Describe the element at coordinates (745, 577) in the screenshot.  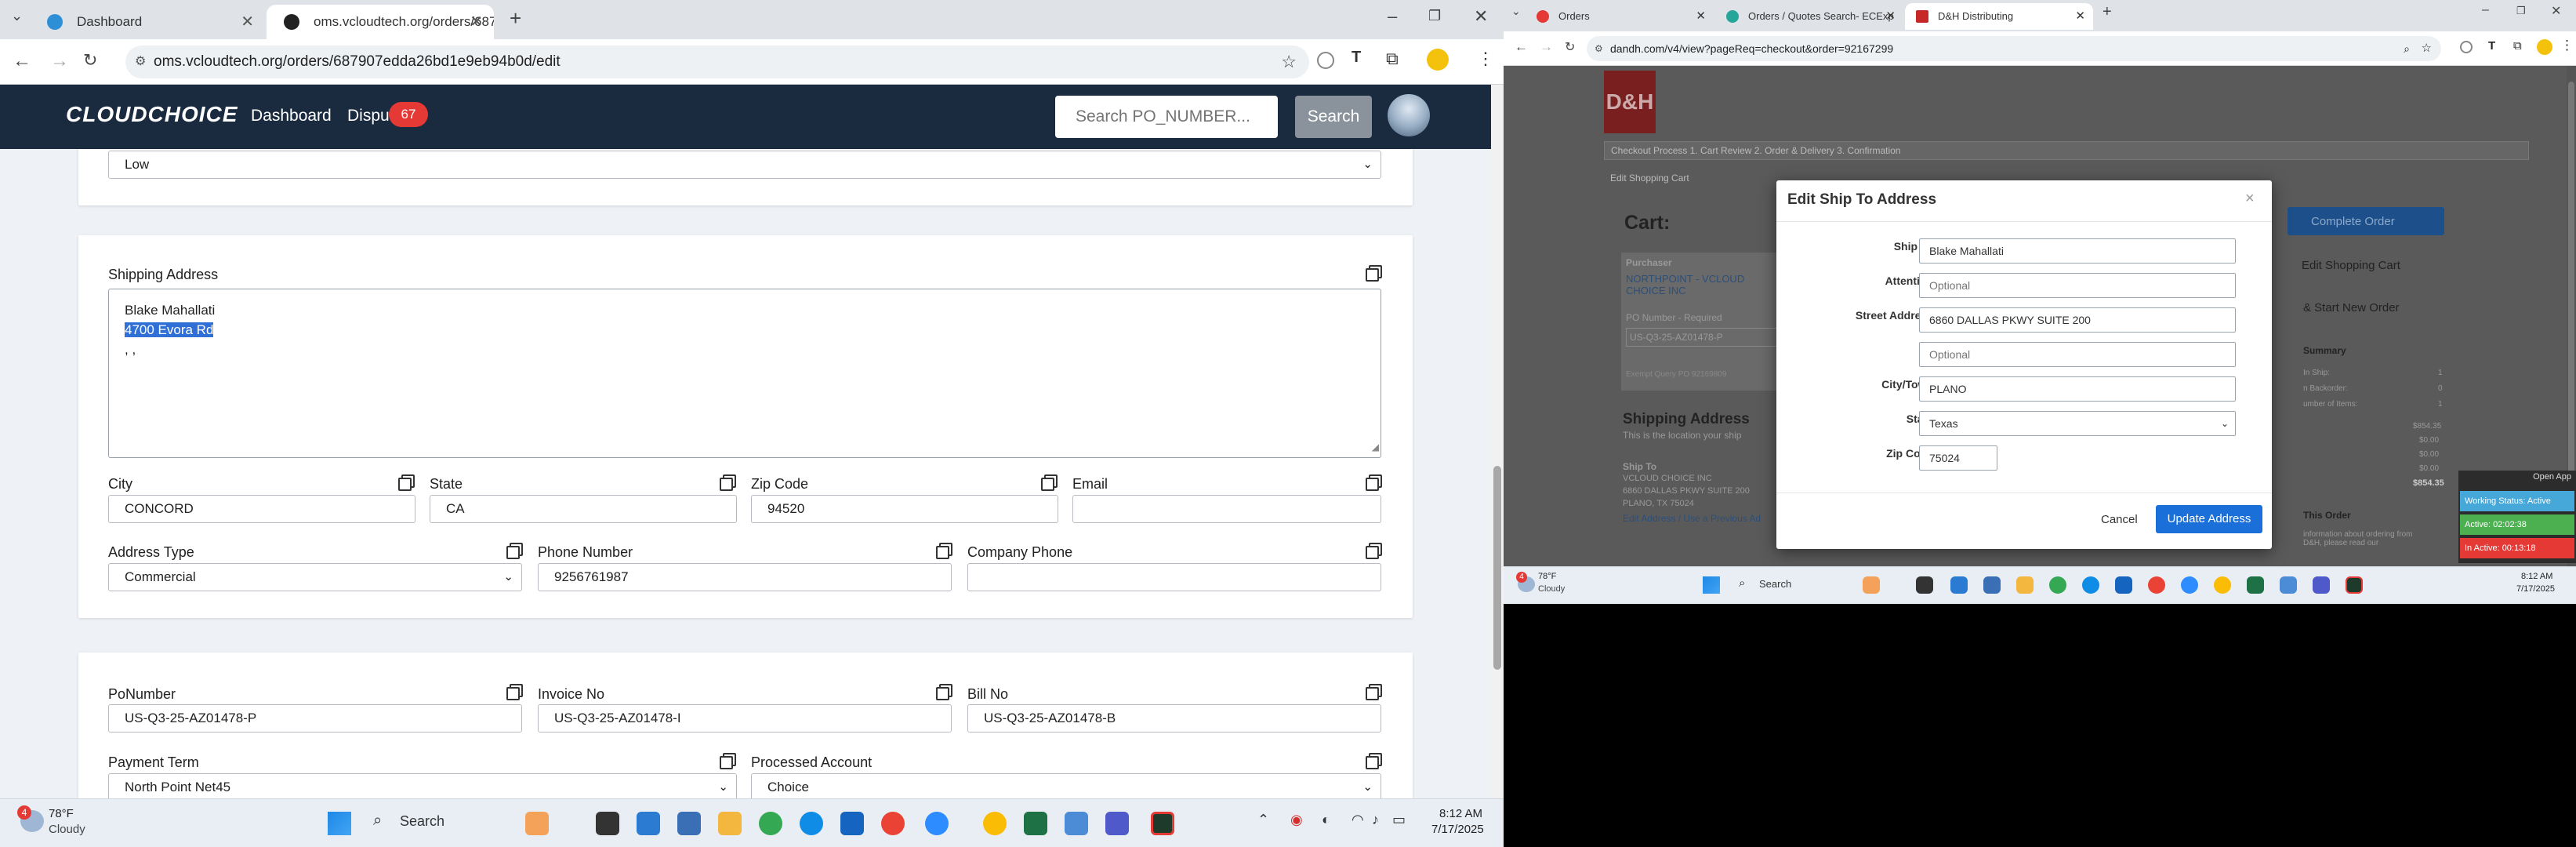
I see `phone-field: 9256761987` at that location.